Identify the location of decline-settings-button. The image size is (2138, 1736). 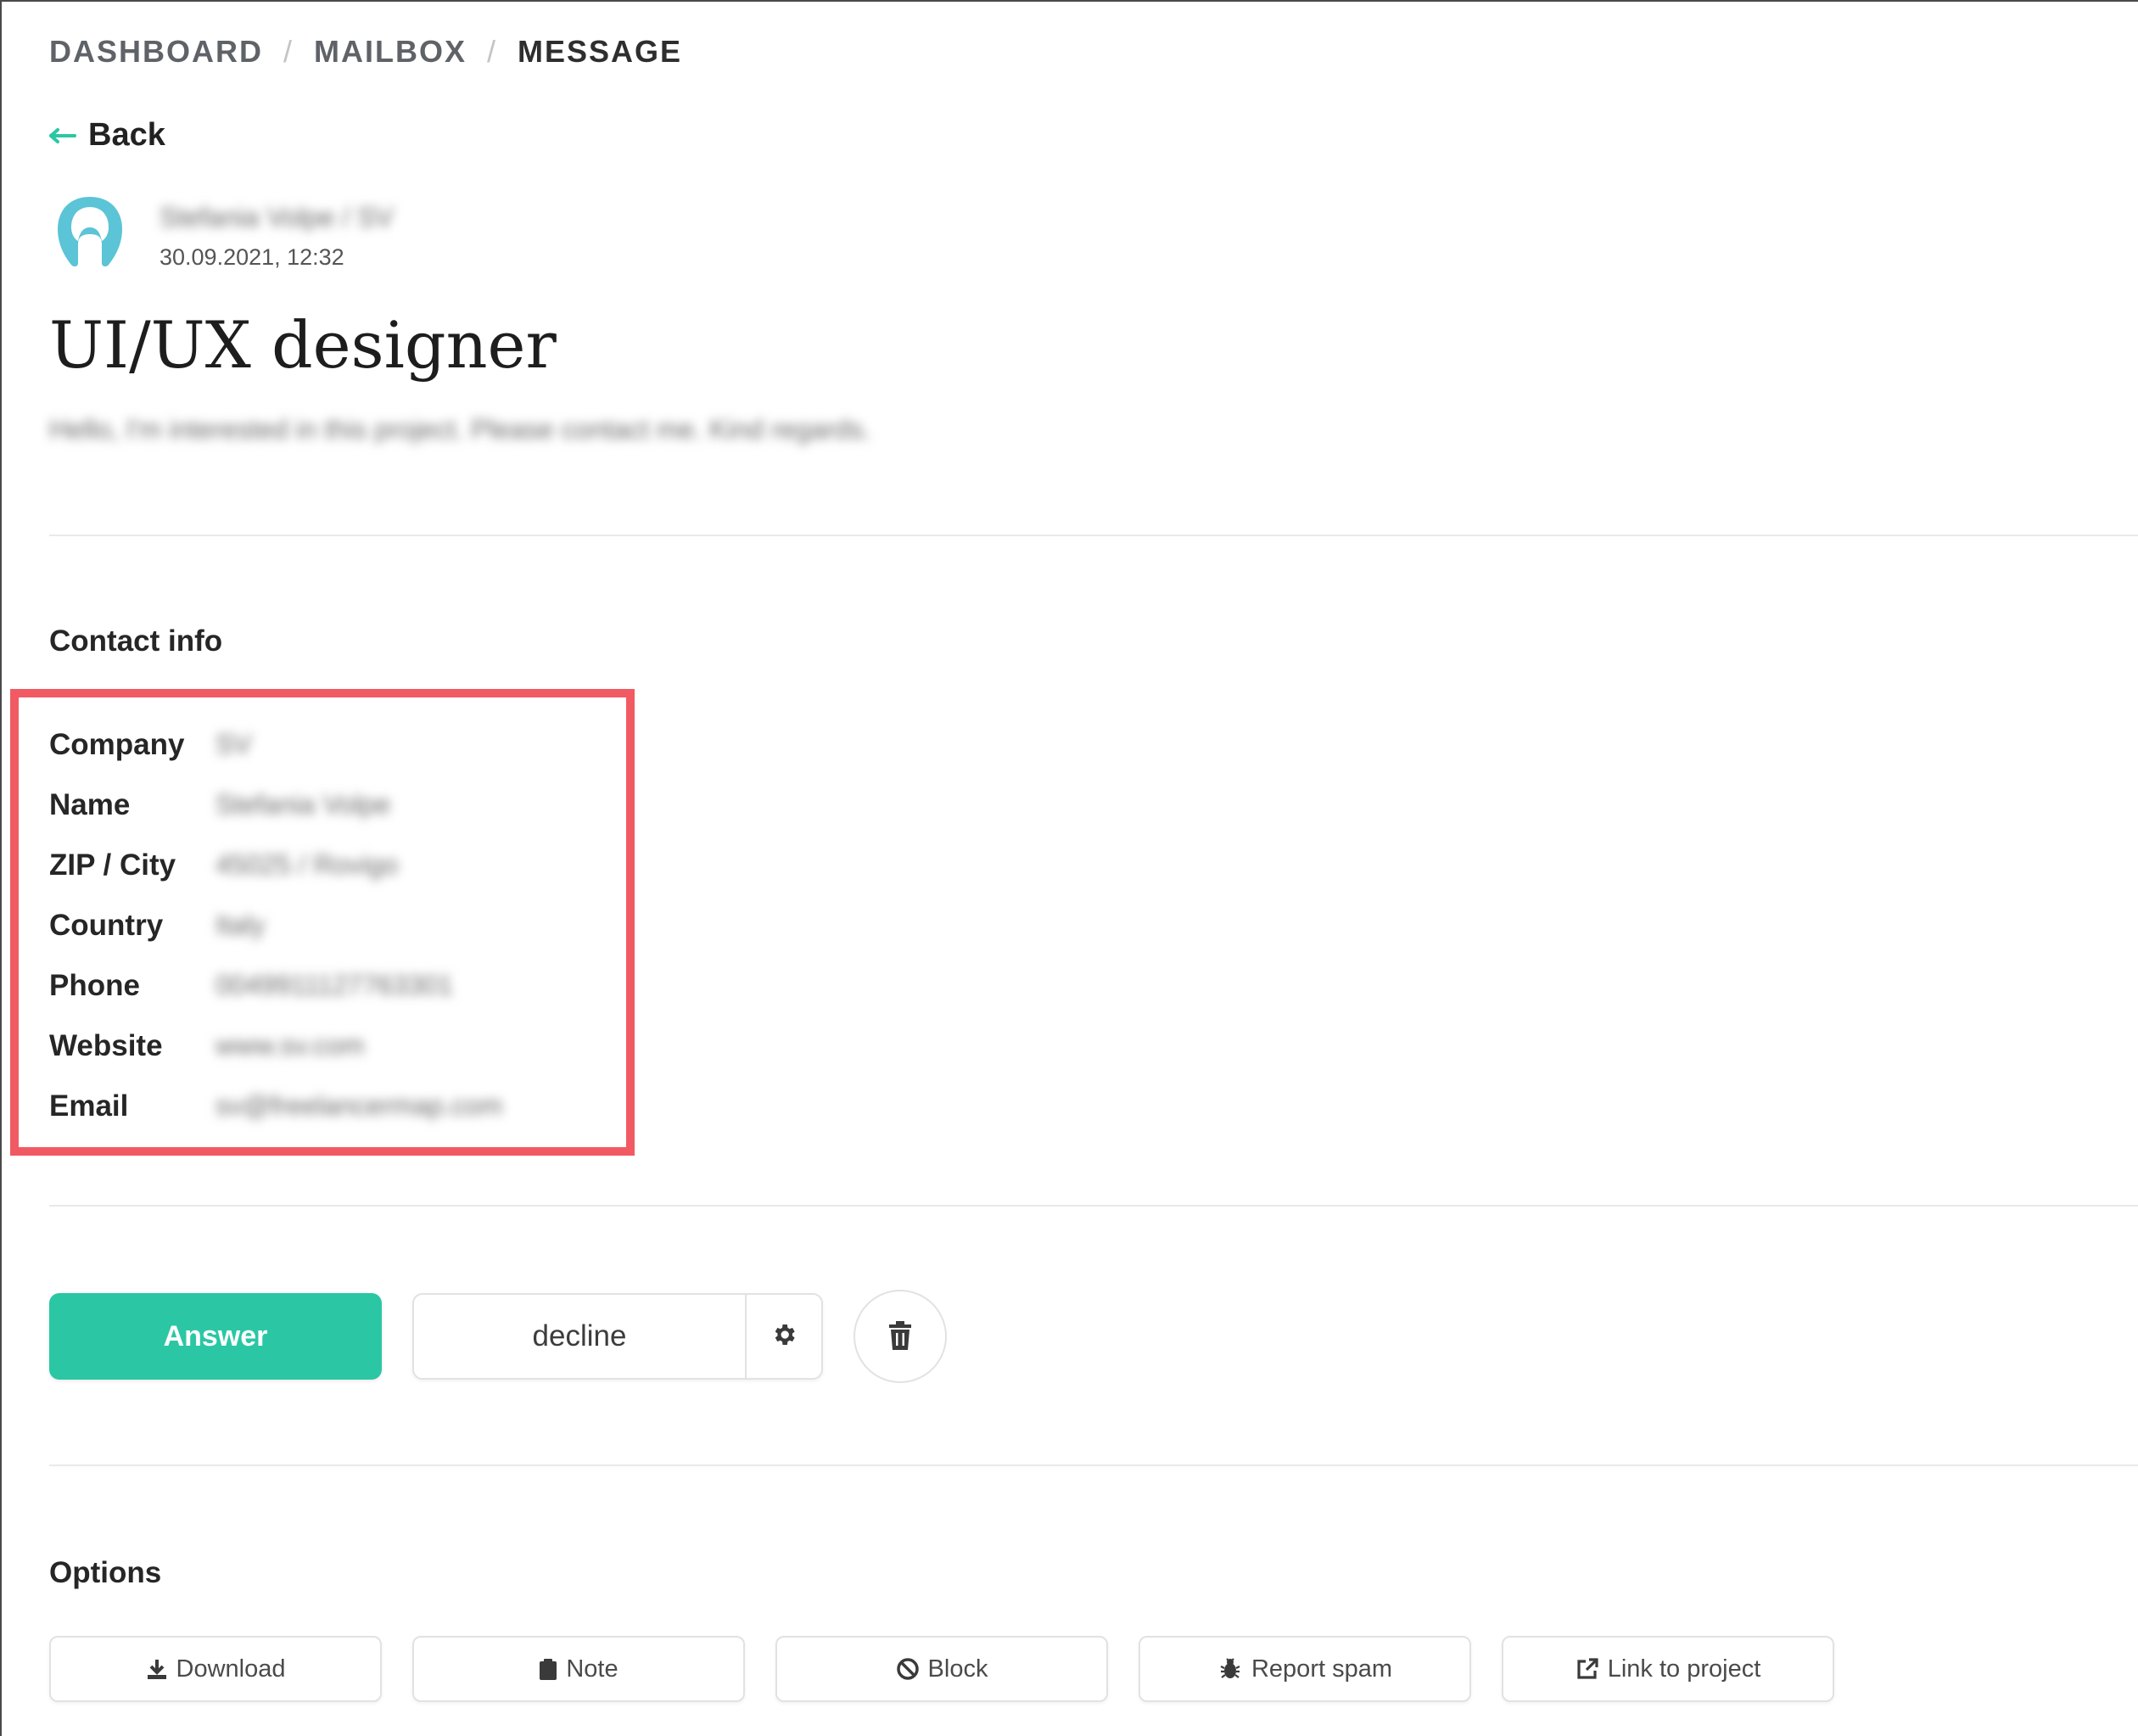
(783, 1336).